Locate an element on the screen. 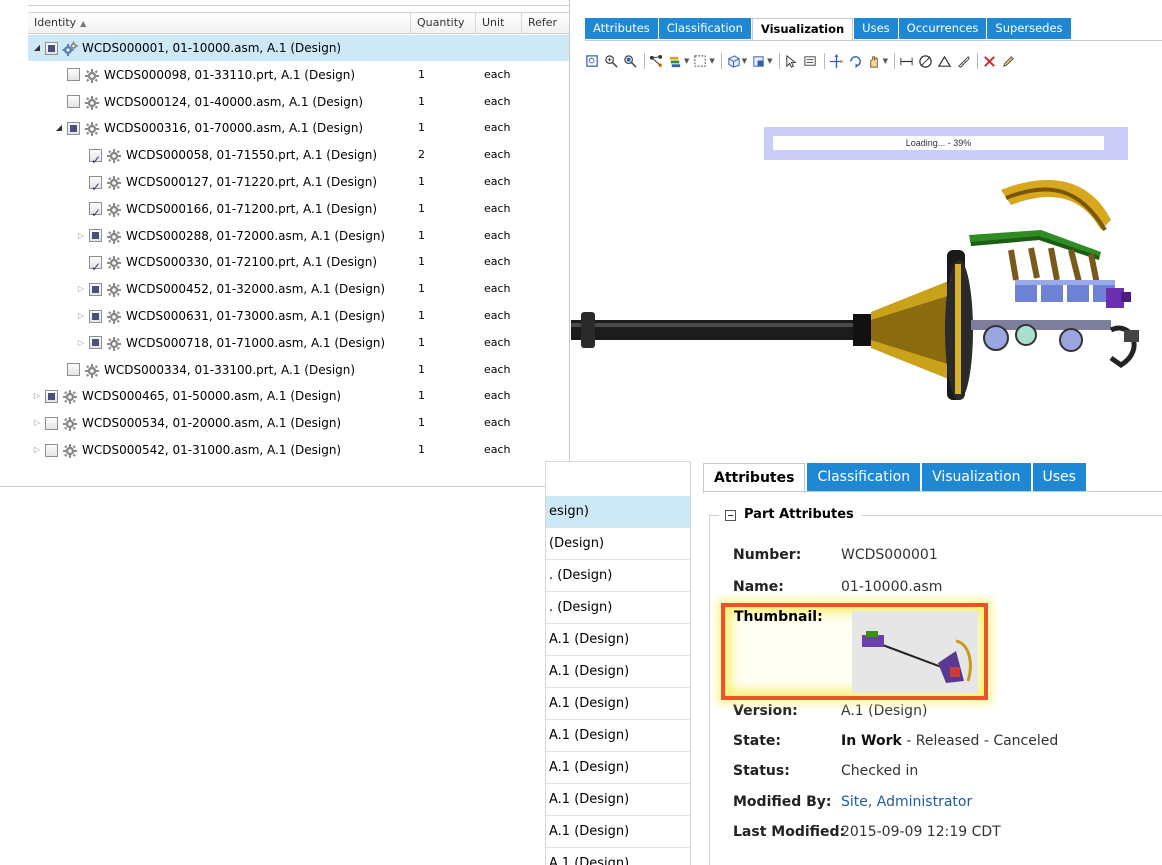 Image resolution: width=1162 pixels, height=865 pixels. zoom-selected-icon is located at coordinates (630, 61).